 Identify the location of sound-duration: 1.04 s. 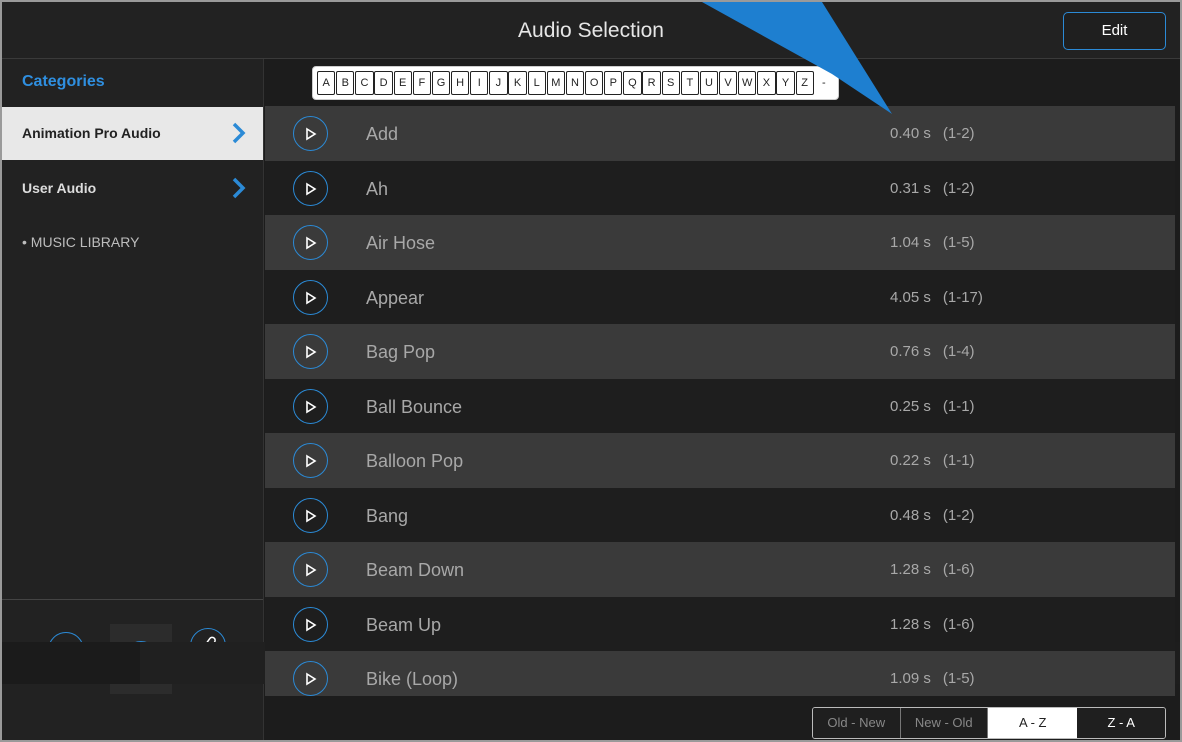
(910, 242).